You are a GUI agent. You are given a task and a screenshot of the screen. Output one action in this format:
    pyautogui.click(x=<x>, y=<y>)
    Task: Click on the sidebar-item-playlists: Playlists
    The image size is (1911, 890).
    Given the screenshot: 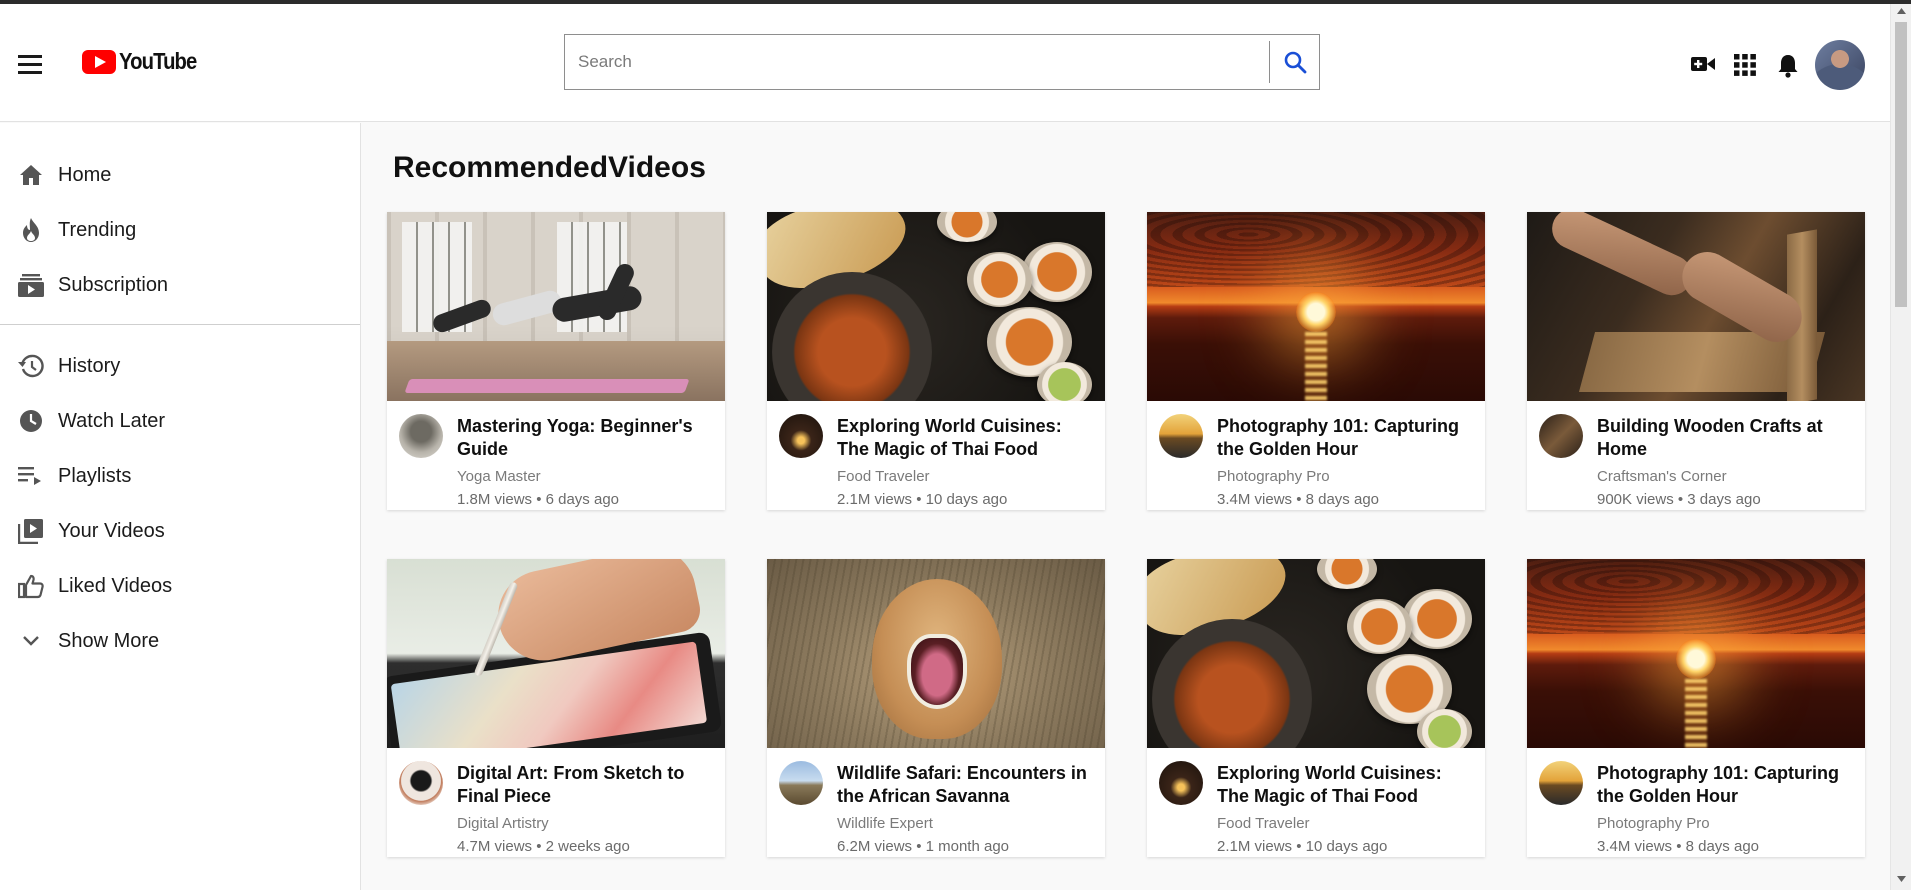 What is the action you would take?
    pyautogui.click(x=180, y=476)
    